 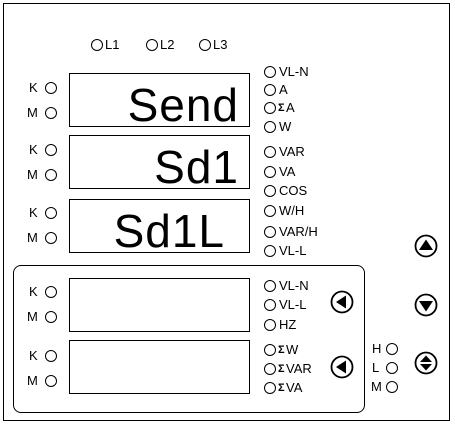 What do you see at coordinates (392, 349) in the screenshot?
I see `h-led` at bounding box center [392, 349].